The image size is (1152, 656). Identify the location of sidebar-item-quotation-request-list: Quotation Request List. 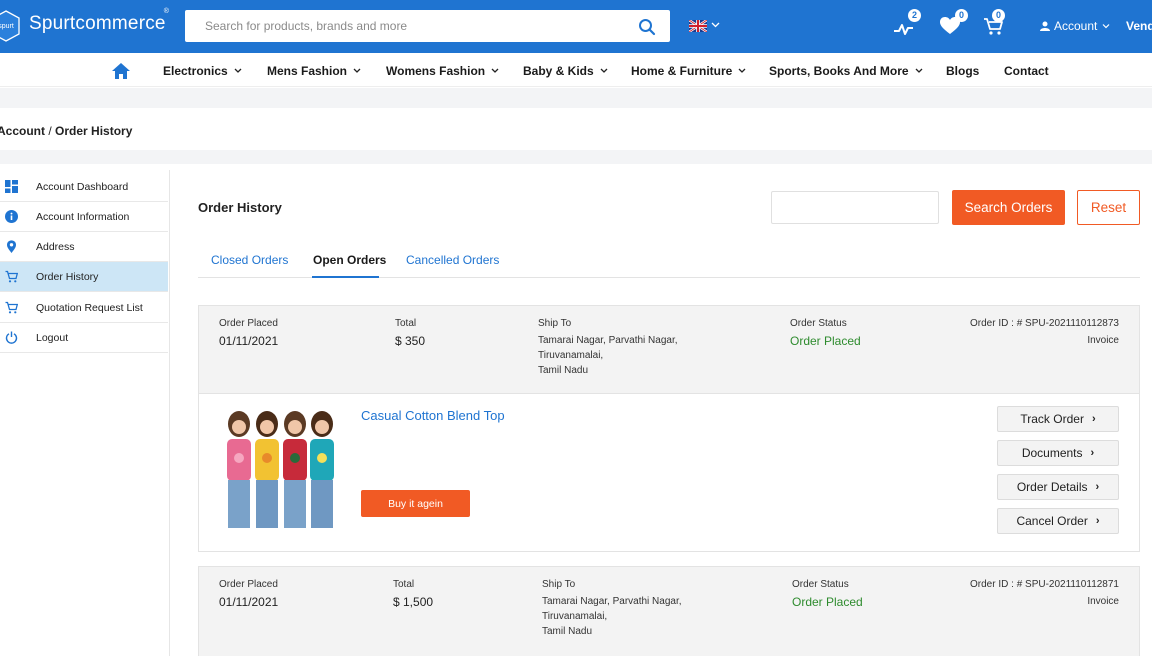
(84, 308).